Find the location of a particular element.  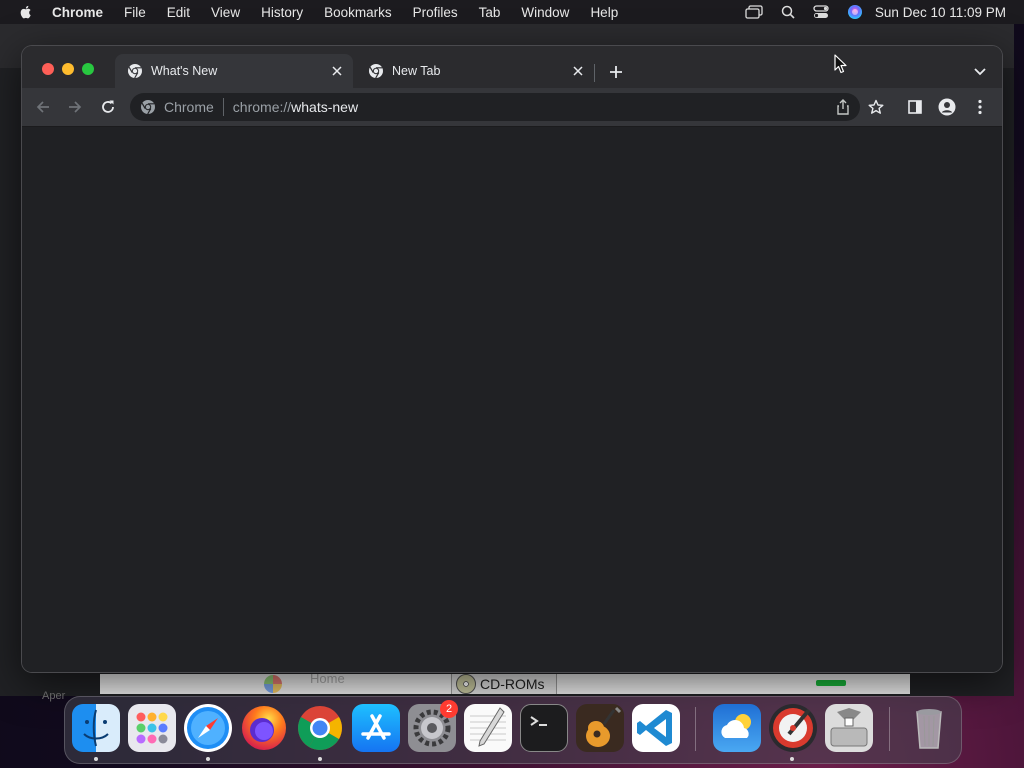

mouse-cursor-icon is located at coordinates (840, 64).